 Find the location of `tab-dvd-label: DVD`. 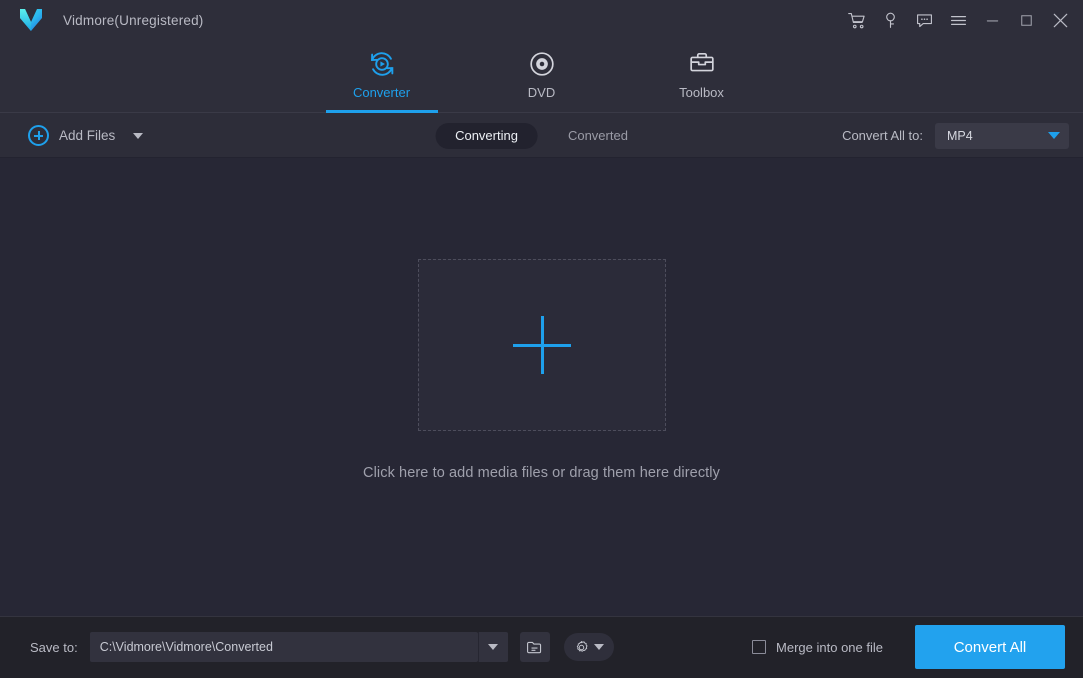

tab-dvd-label: DVD is located at coordinates (541, 92).